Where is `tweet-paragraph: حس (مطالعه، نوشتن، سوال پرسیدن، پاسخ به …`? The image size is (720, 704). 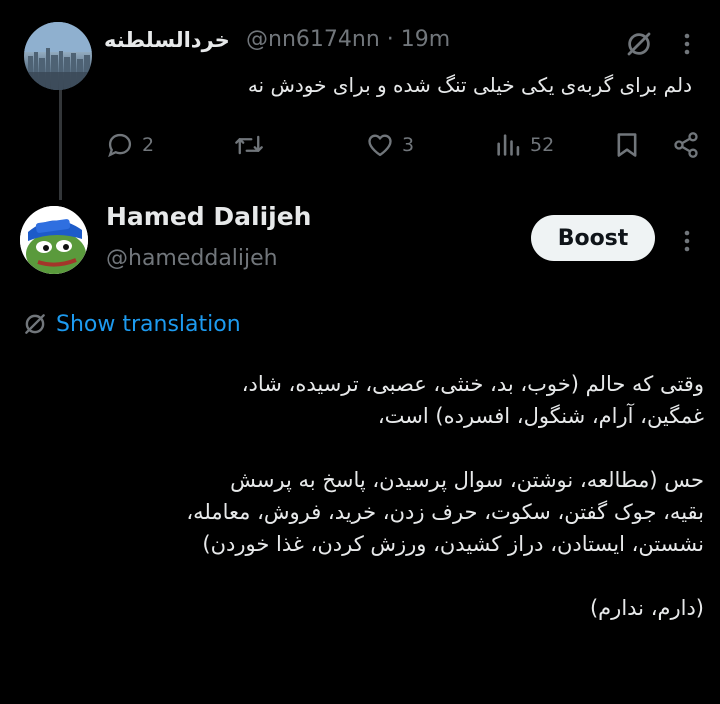
tweet-paragraph: حس (مطالعه، نوشتن، سوال پرسیدن، پاسخ به … is located at coordinates (359, 512).